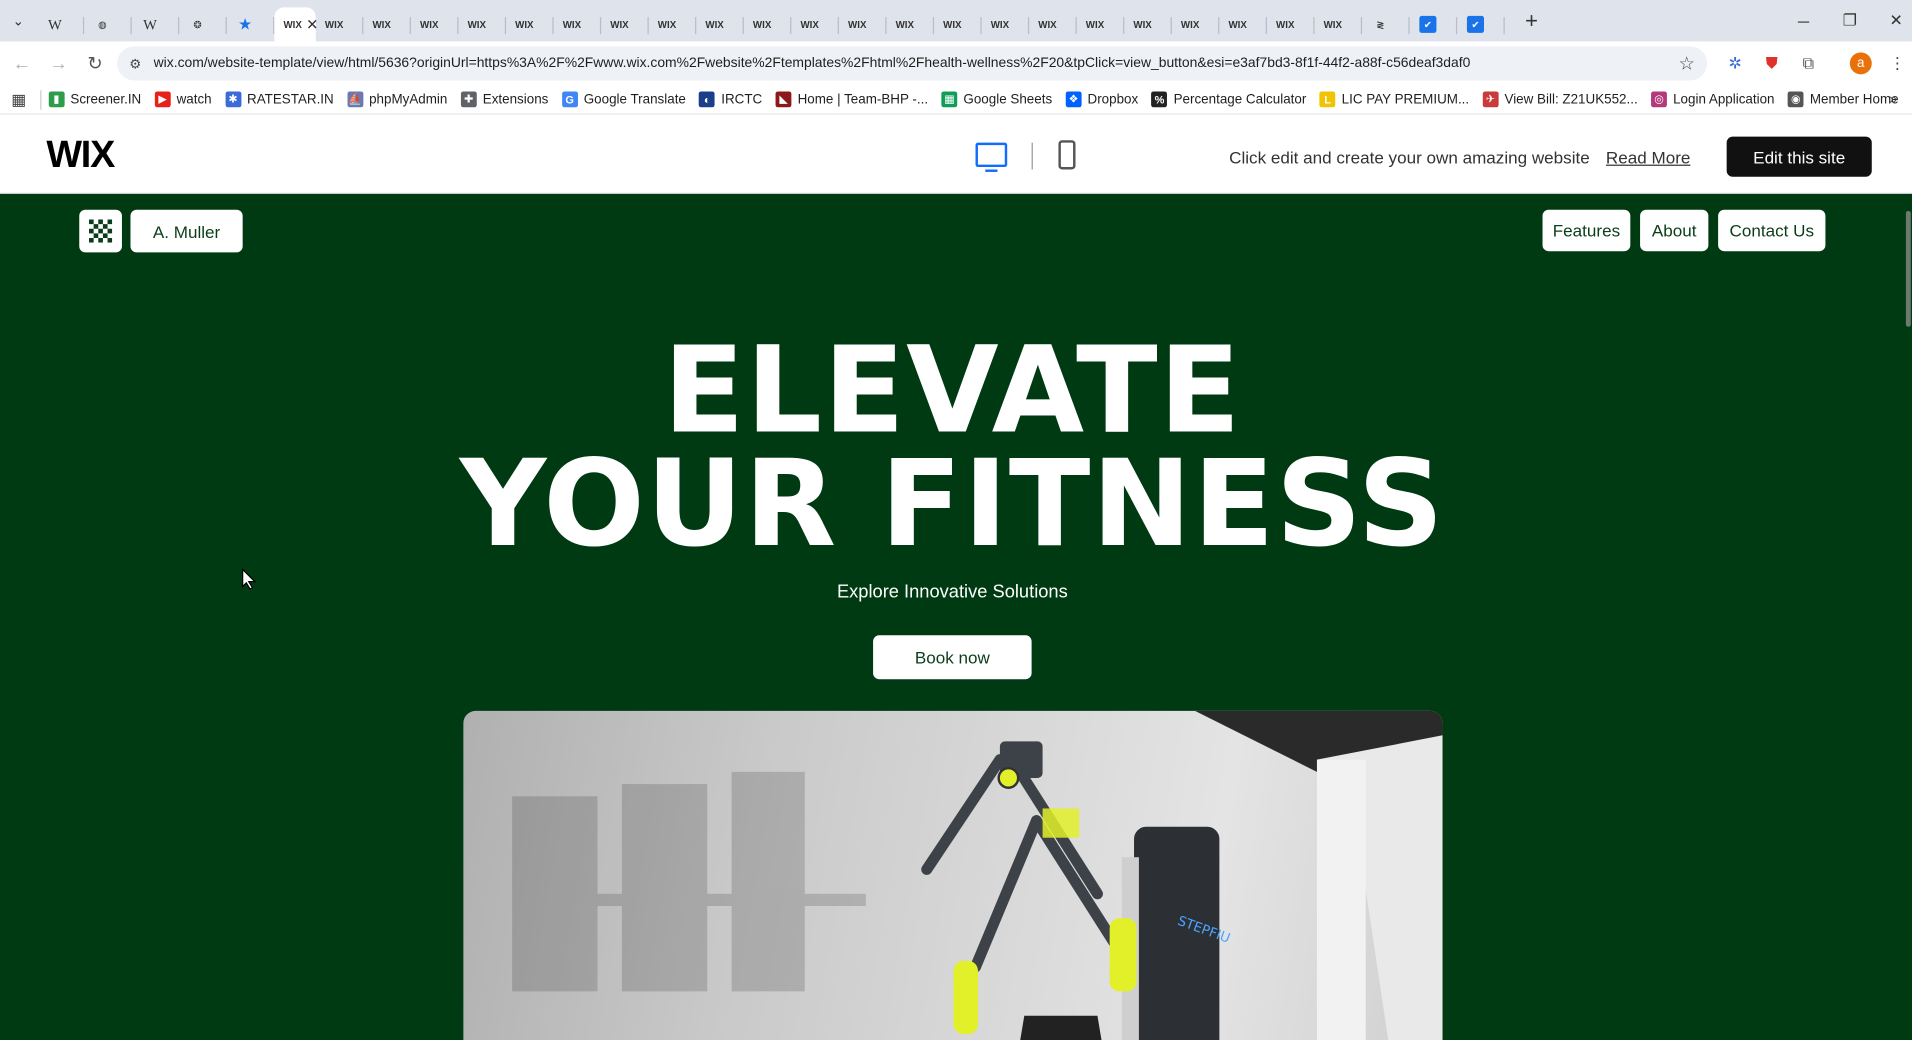 The width and height of the screenshot is (1912, 1040). Describe the element at coordinates (197, 24) in the screenshot. I see `openai-icon: ❂` at that location.